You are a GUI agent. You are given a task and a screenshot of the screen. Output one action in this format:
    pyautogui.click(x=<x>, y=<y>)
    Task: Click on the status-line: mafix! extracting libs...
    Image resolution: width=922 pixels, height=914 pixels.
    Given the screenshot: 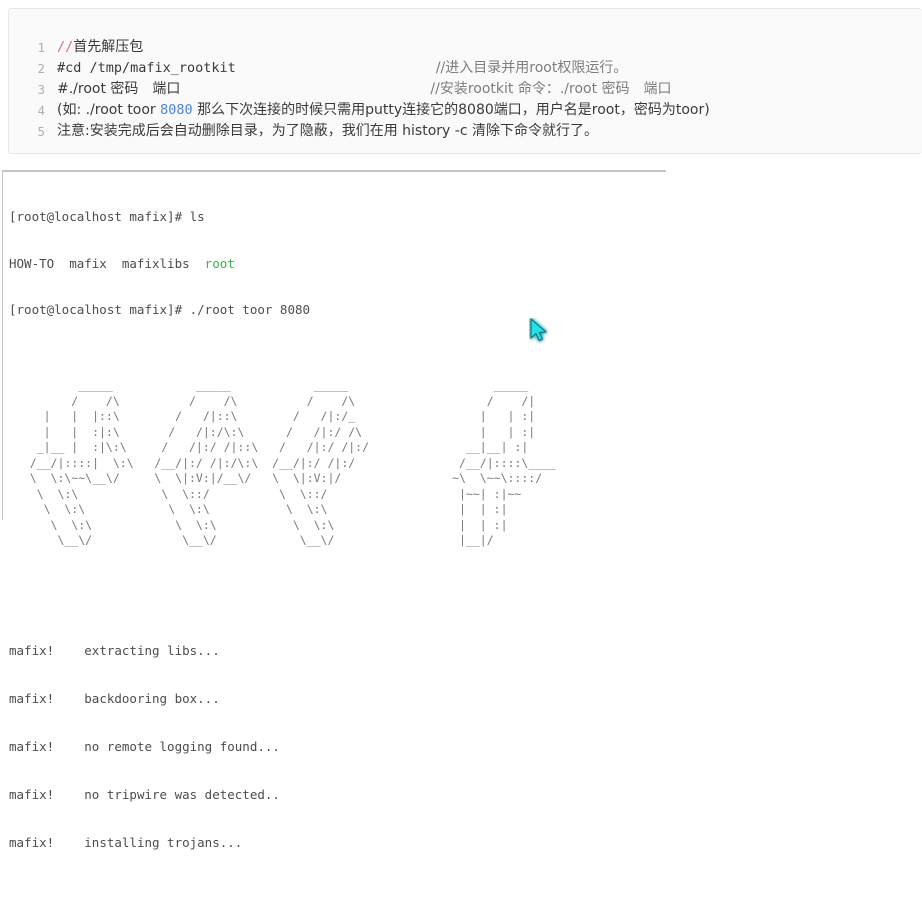 What is the action you would take?
    pyautogui.click(x=337, y=651)
    